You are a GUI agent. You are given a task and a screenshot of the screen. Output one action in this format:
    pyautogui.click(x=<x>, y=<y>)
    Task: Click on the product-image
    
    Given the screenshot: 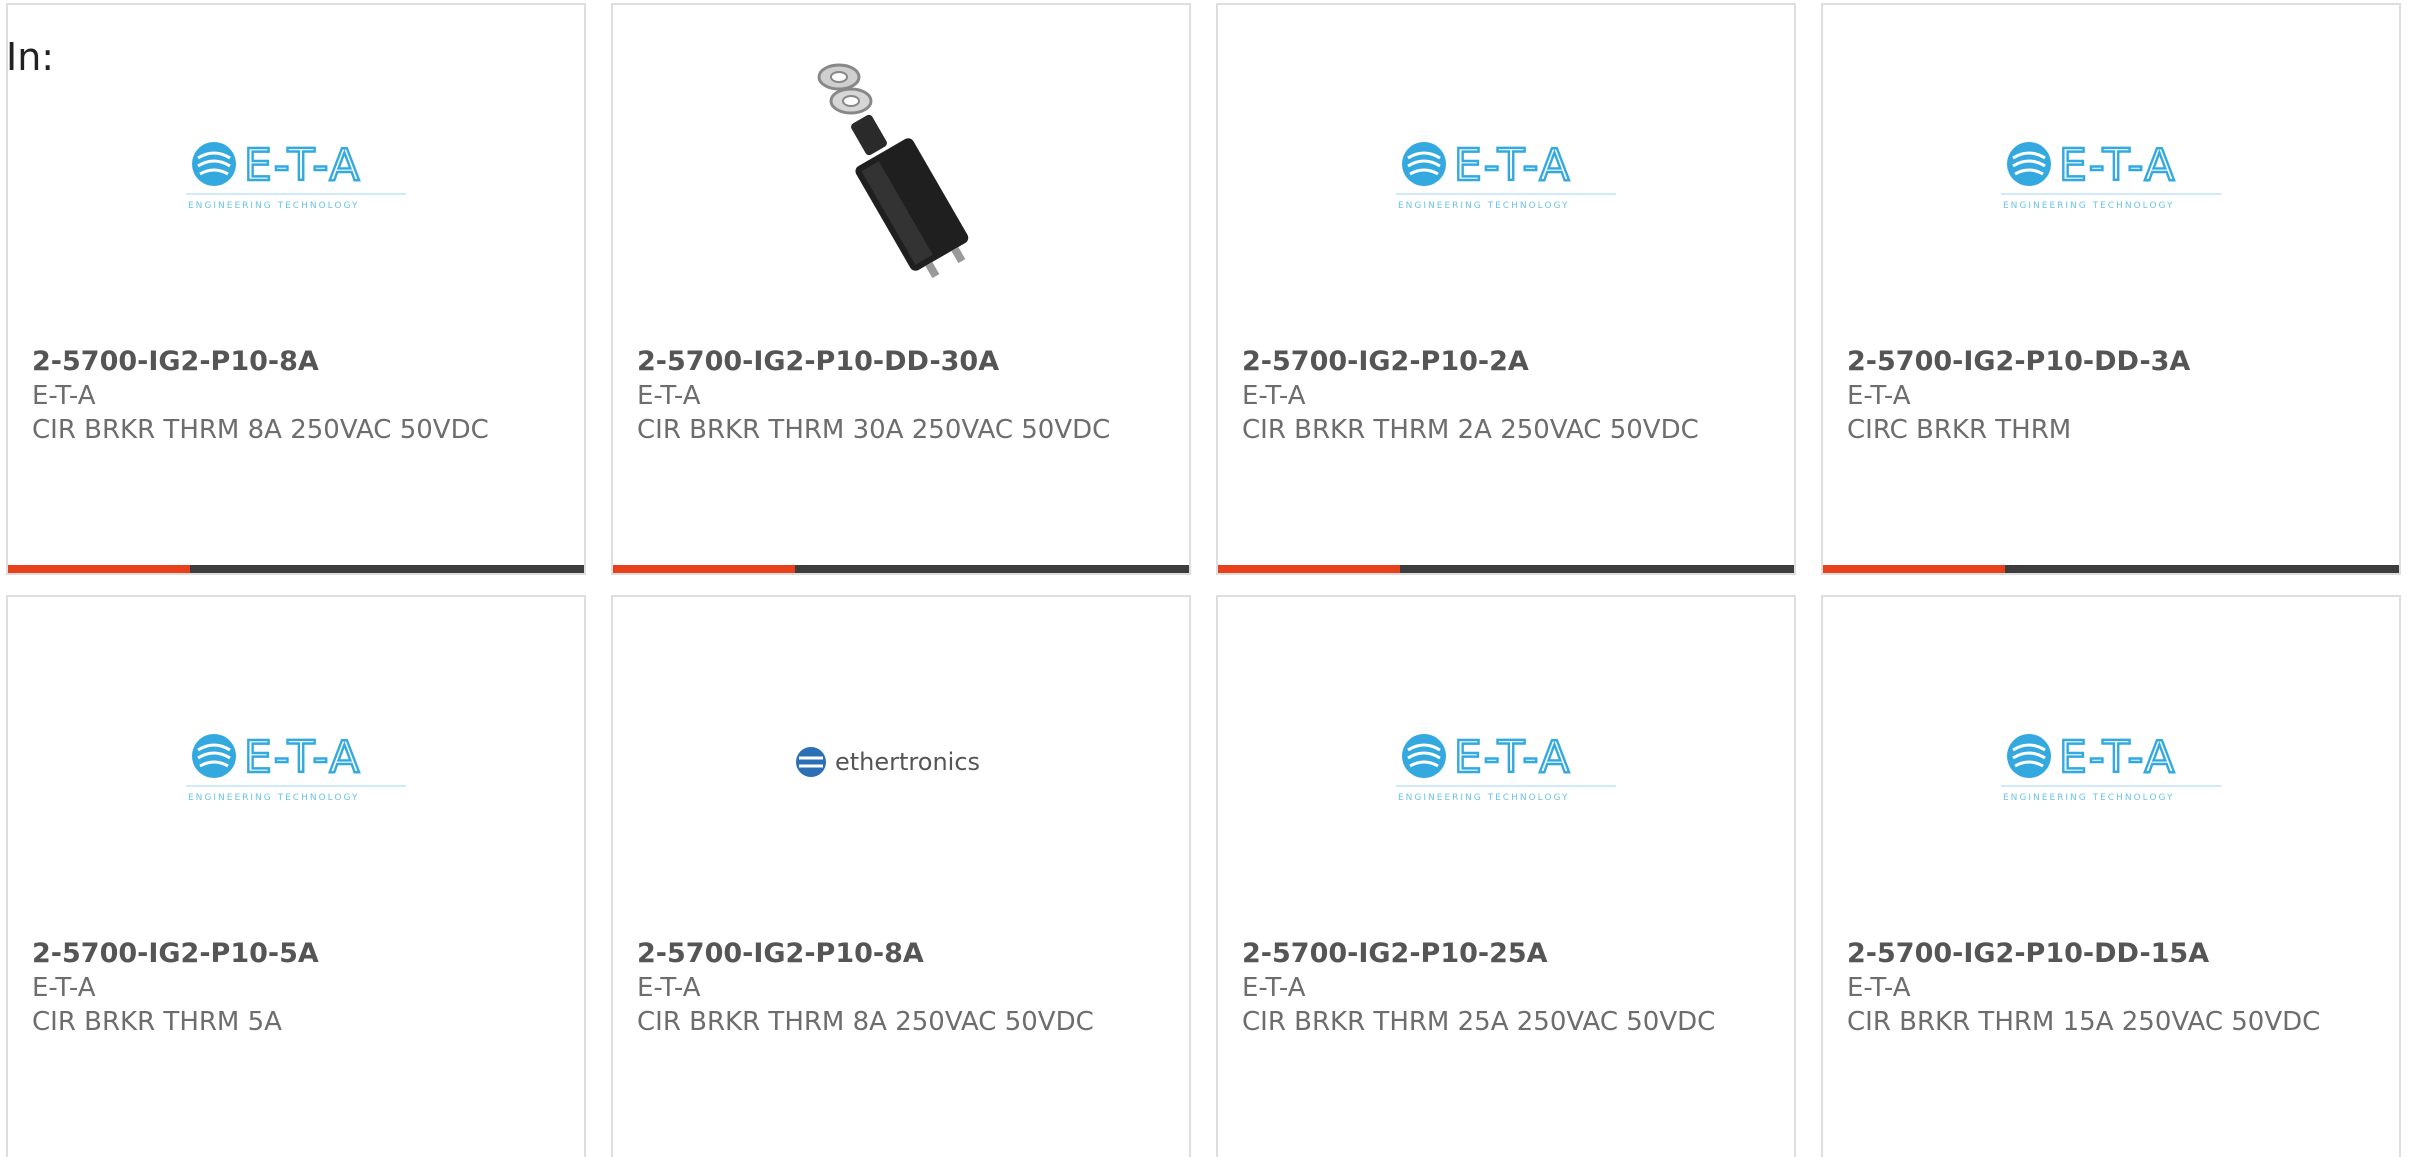 What is the action you would take?
    pyautogui.click(x=901, y=170)
    